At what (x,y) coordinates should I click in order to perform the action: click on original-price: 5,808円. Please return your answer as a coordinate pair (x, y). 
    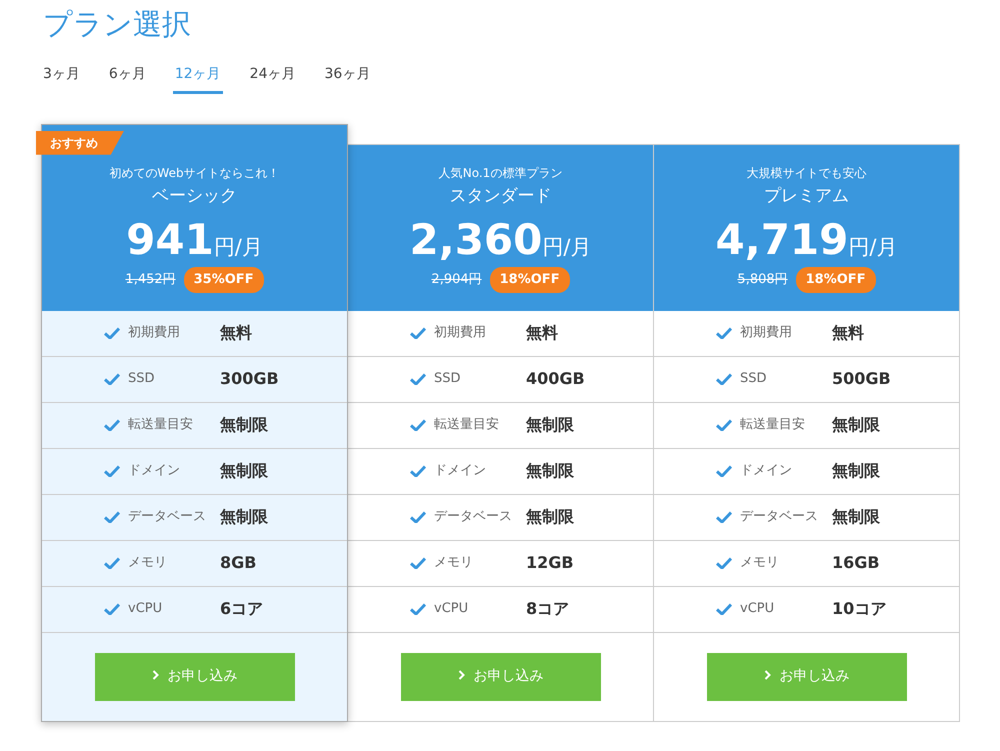
    Looking at the image, I should click on (762, 280).